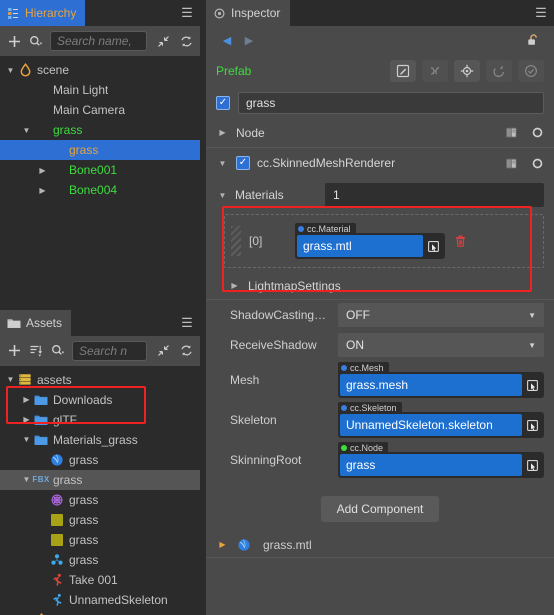 This screenshot has width=554, height=615. What do you see at coordinates (100, 190) in the screenshot?
I see `tree-row: ▶ Bone004` at bounding box center [100, 190].